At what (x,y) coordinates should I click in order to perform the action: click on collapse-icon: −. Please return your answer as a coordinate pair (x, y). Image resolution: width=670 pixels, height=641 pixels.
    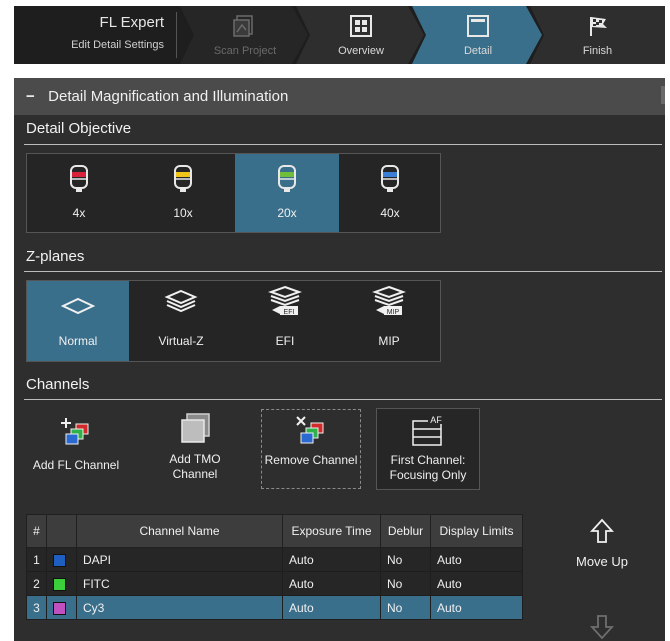
    Looking at the image, I should click on (35, 96).